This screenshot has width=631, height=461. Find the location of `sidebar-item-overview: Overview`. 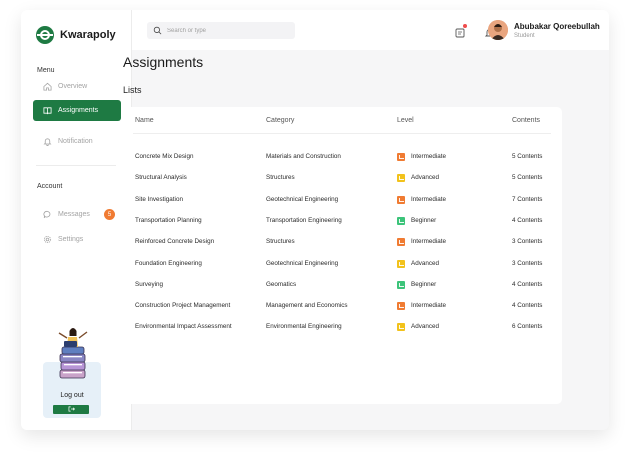

sidebar-item-overview: Overview is located at coordinates (77, 86).